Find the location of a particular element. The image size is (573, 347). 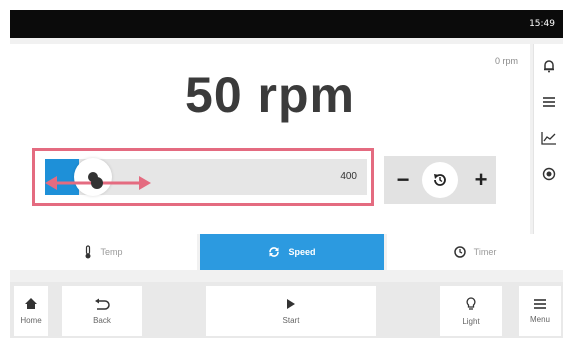

back-label: Back is located at coordinates (102, 320).